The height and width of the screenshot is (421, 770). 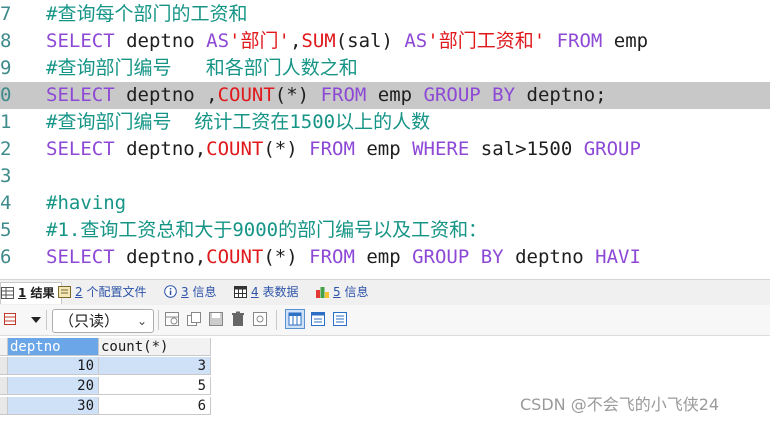 I want to click on tab-table-data: 4 表数据, so click(x=266, y=292).